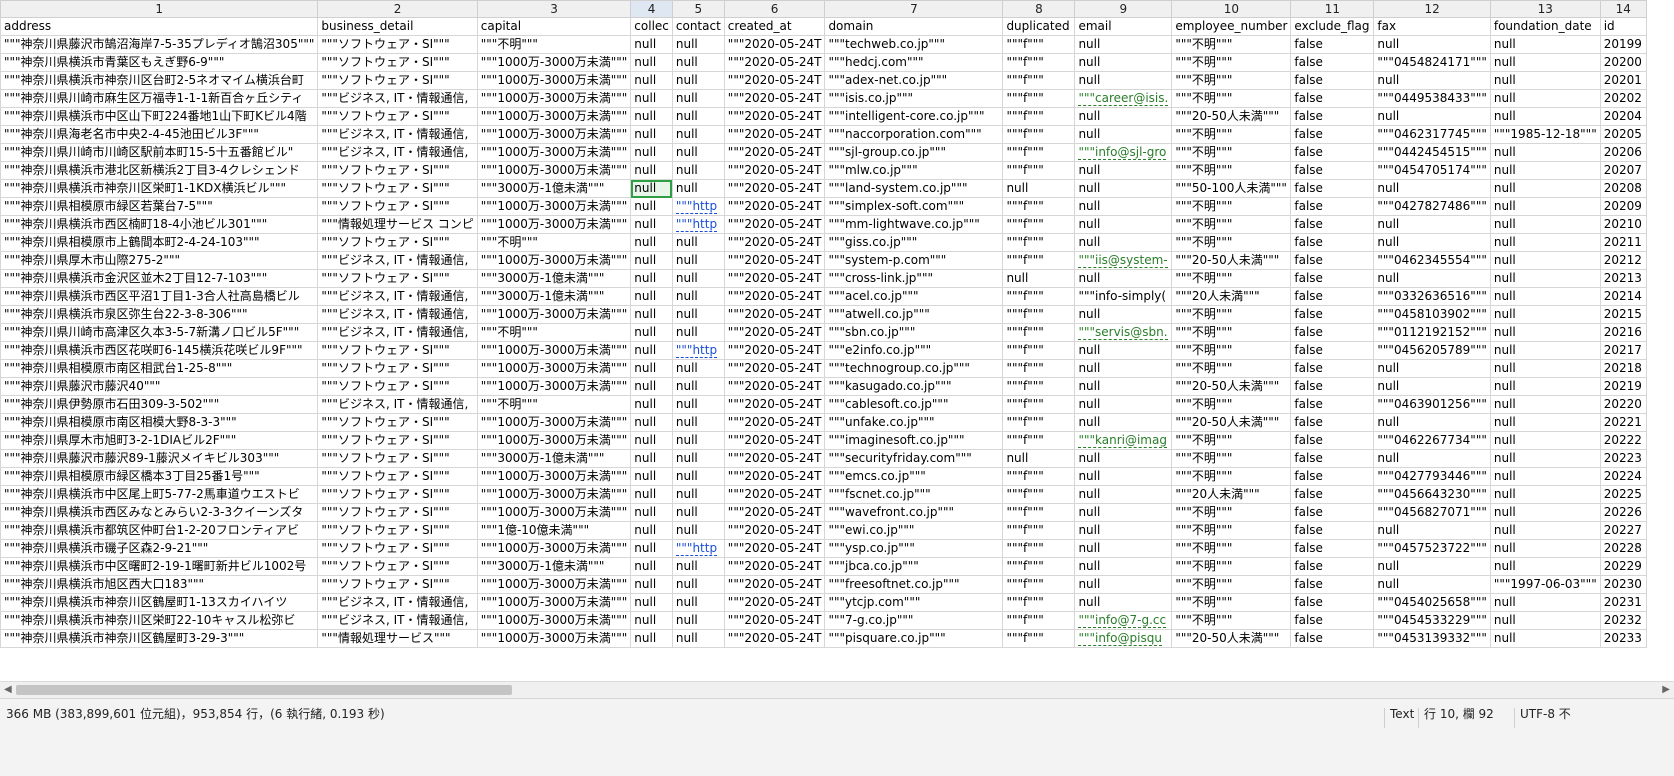  I want to click on table-cell: """0463901256""", so click(1432, 404).